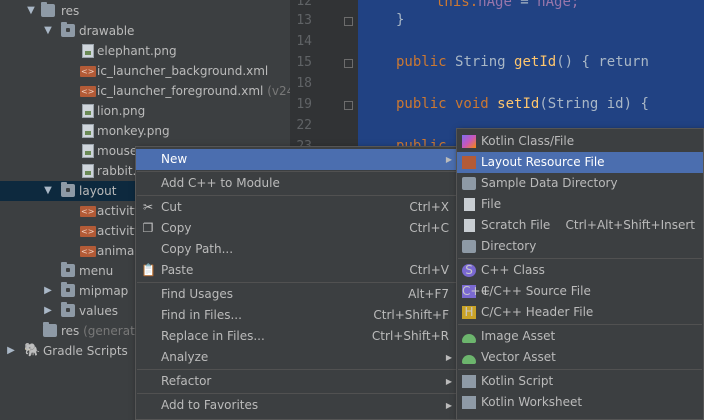 The width and height of the screenshot is (704, 420). Describe the element at coordinates (580, 141) in the screenshot. I see `submenu-item-kotlin-class: Kotlin Class/File` at that location.